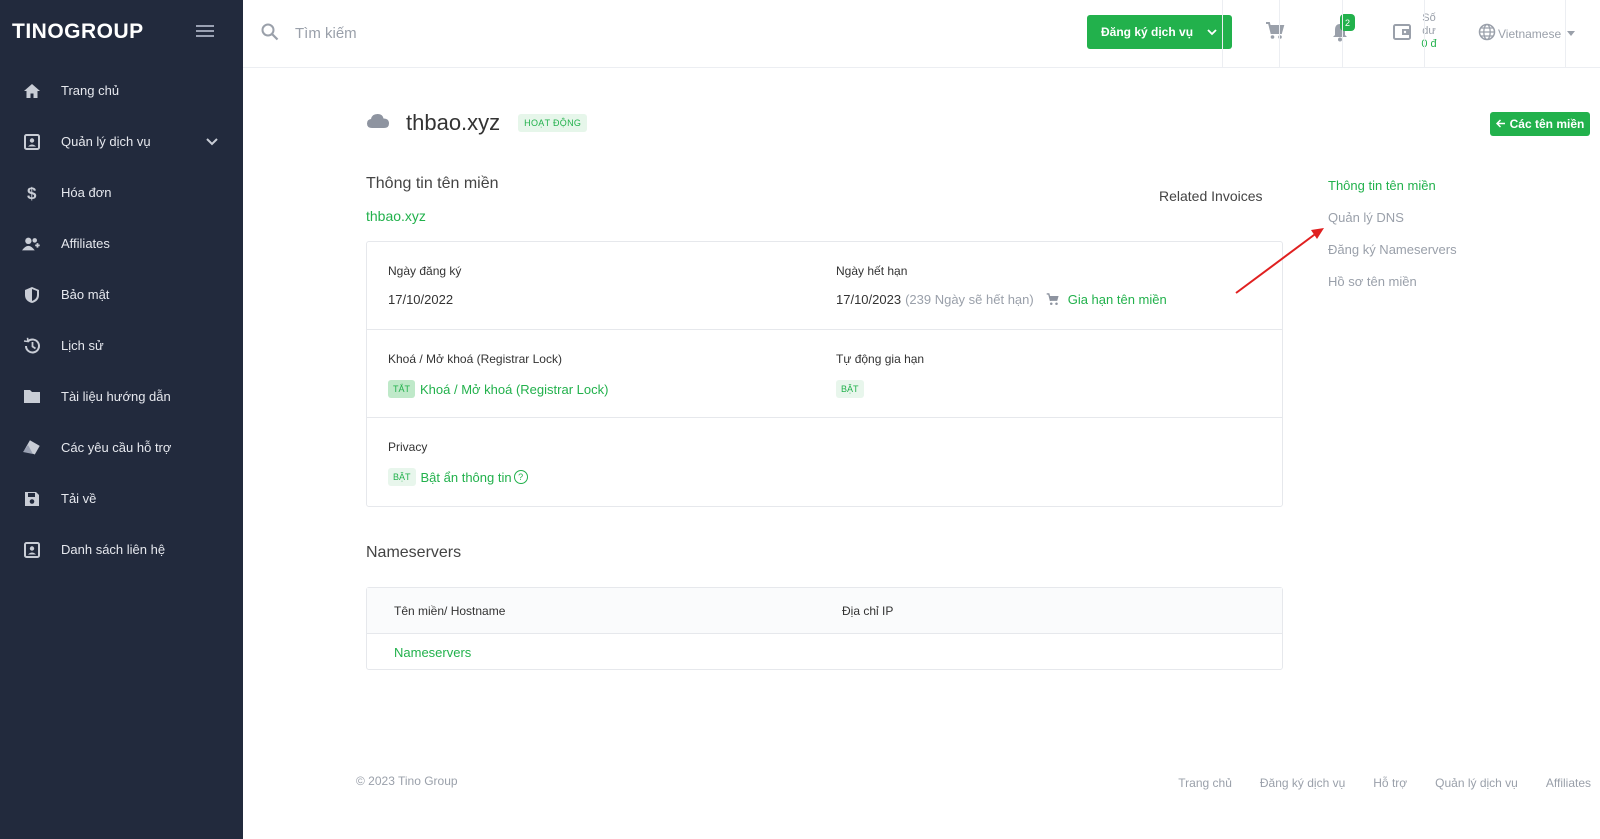  I want to click on sidebar-item-contacts: Danh sách liên hệ, so click(121, 549).